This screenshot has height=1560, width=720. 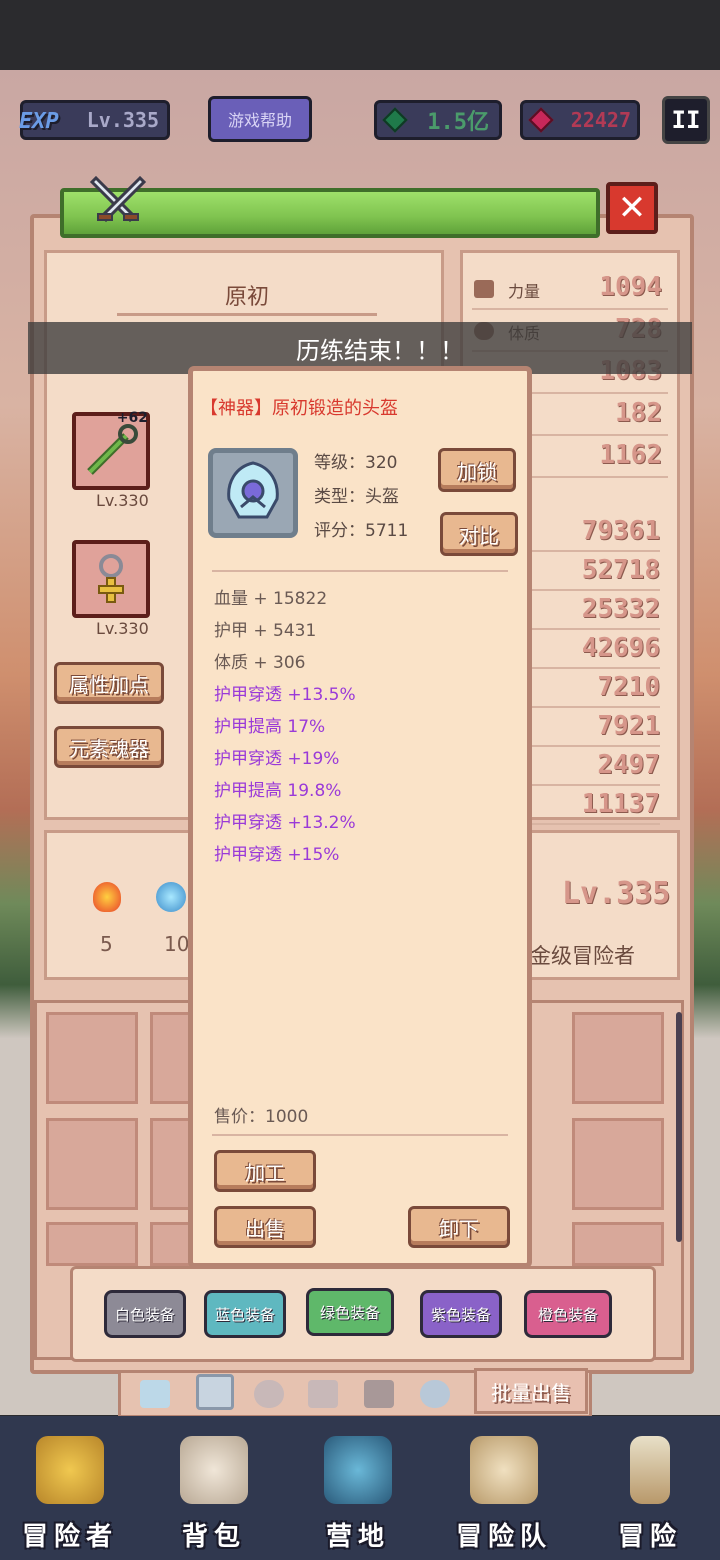 What do you see at coordinates (435, 1394) in the screenshot?
I see `tab-ring-icon` at bounding box center [435, 1394].